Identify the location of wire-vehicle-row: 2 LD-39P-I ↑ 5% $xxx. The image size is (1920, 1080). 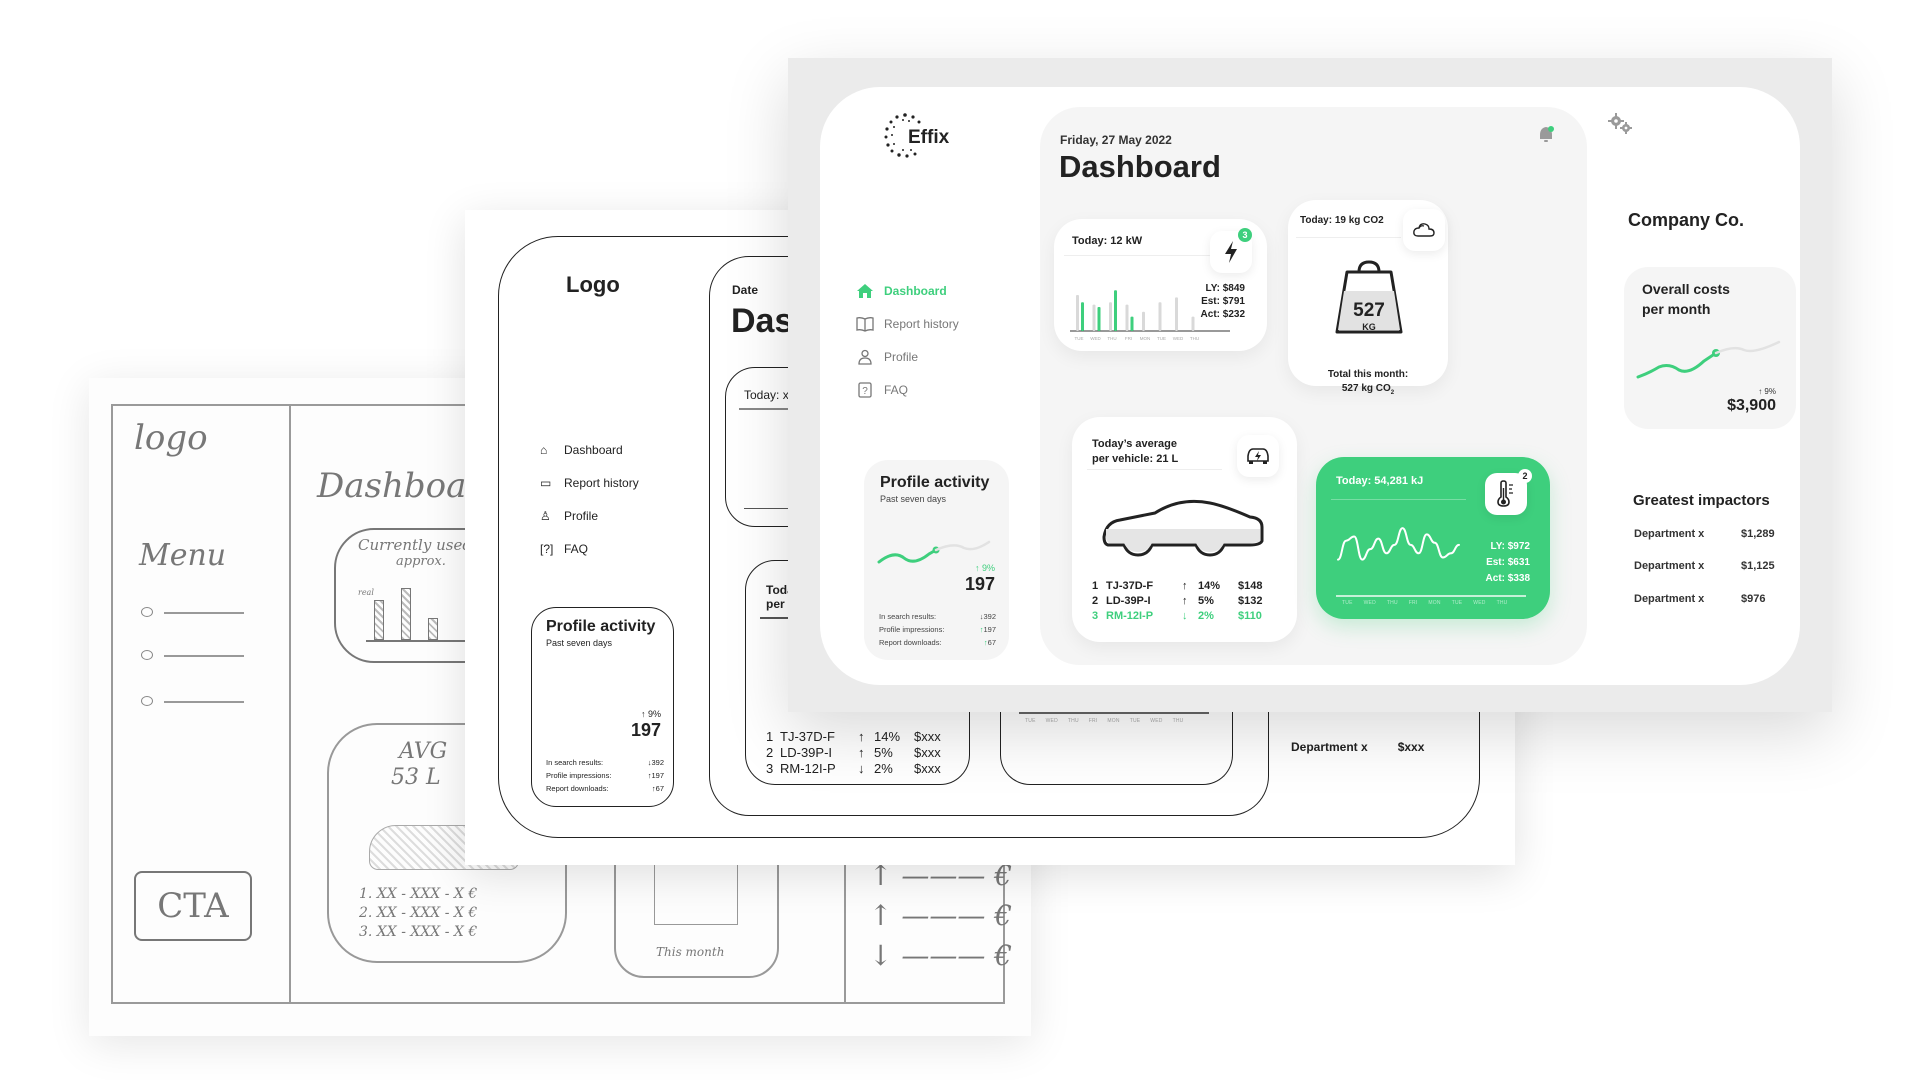
(853, 752).